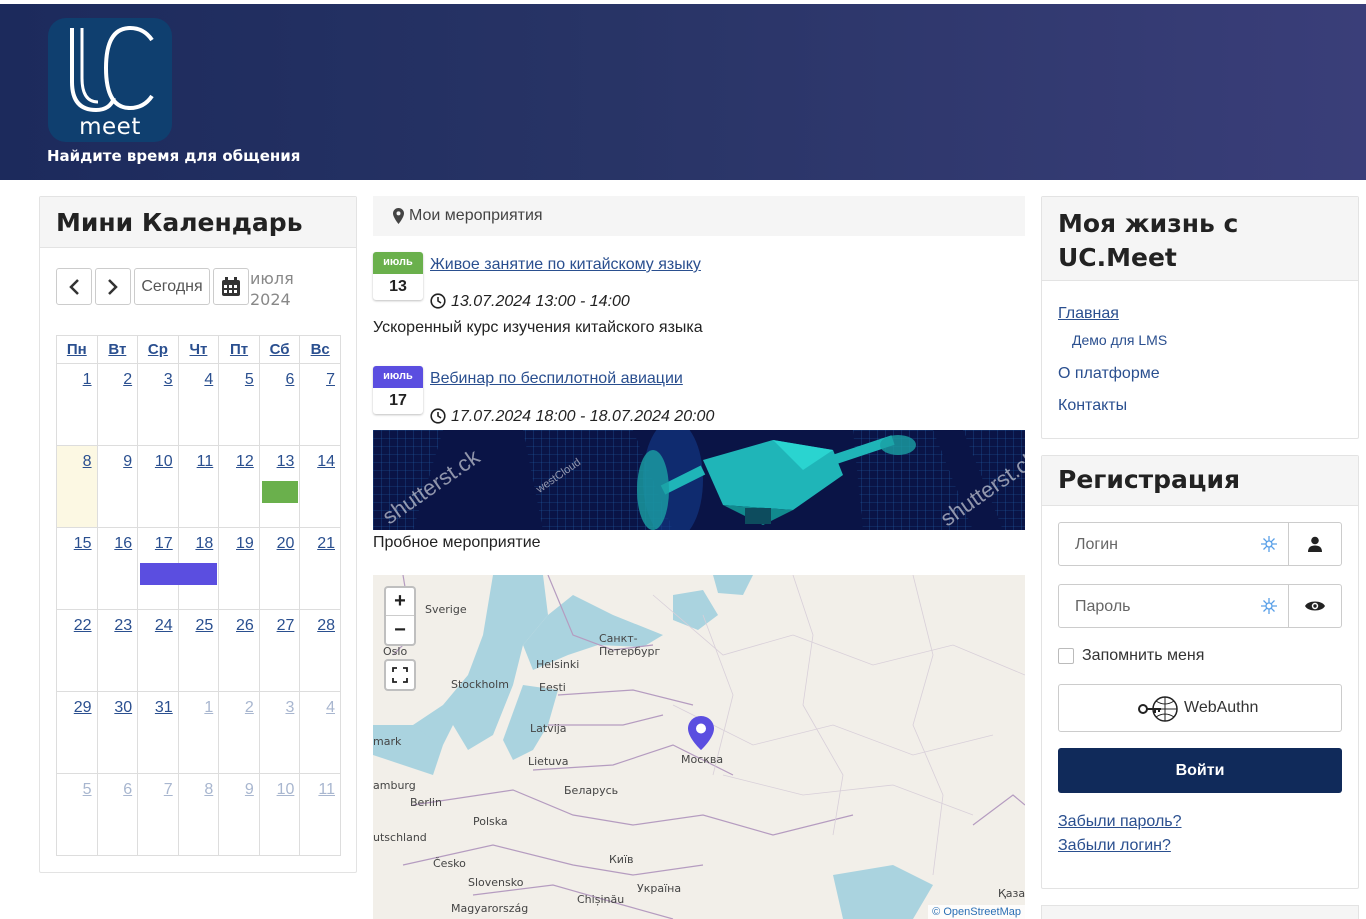  What do you see at coordinates (110, 80) in the screenshot?
I see `uc-meet-logo: meet` at bounding box center [110, 80].